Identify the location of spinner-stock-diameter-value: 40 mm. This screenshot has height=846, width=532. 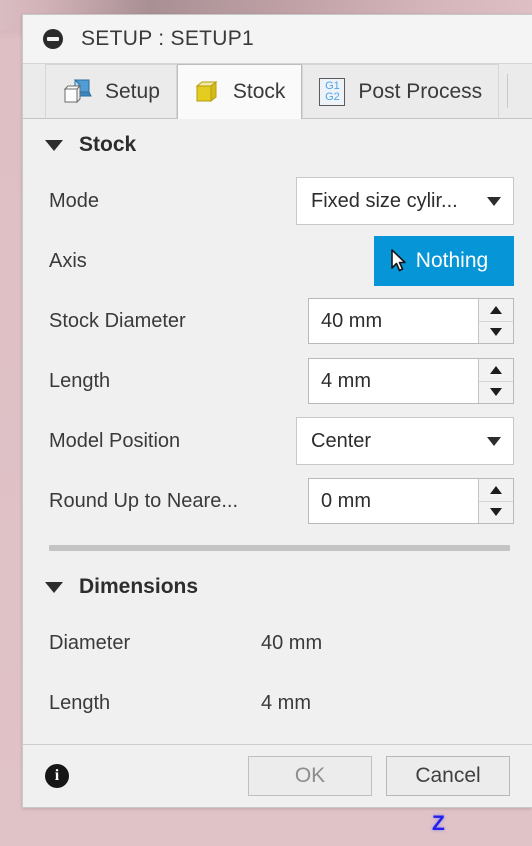
(394, 321).